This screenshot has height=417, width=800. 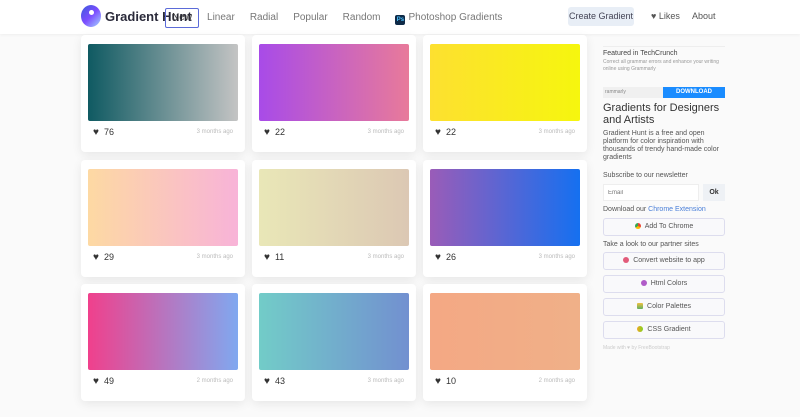 What do you see at coordinates (669, 226) in the screenshot?
I see `add-chrome-label: Add To Chrome` at bounding box center [669, 226].